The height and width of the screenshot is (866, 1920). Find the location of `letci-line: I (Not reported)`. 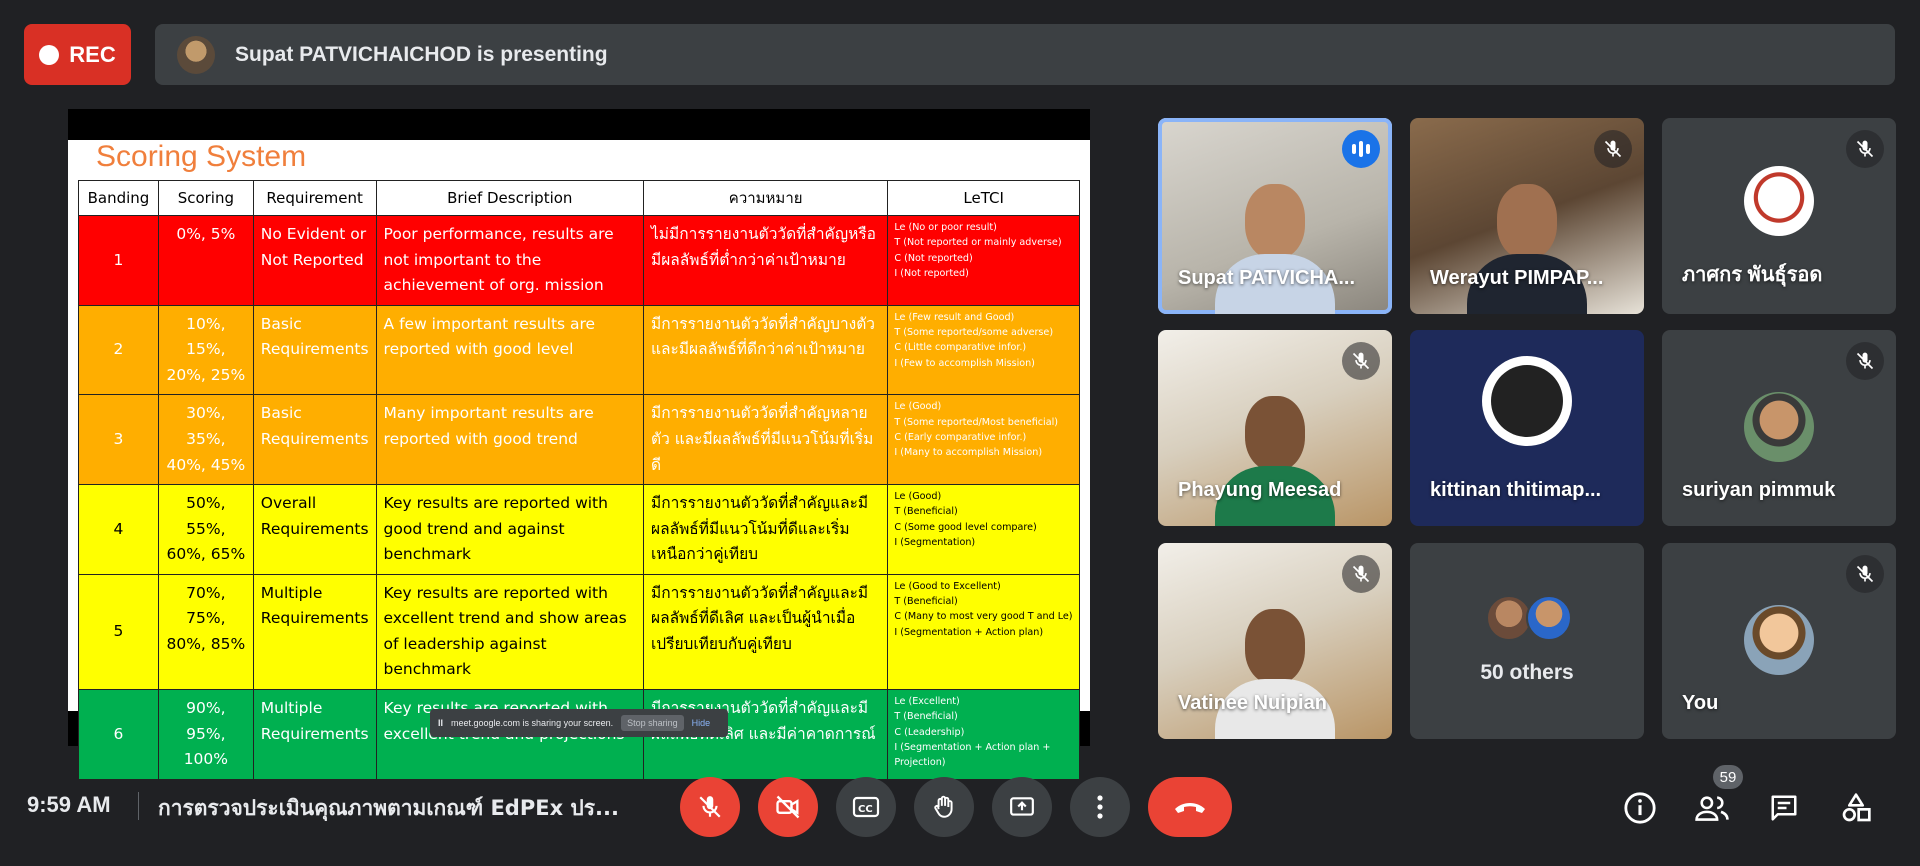

letci-line: I (Not reported) is located at coordinates (931, 274).